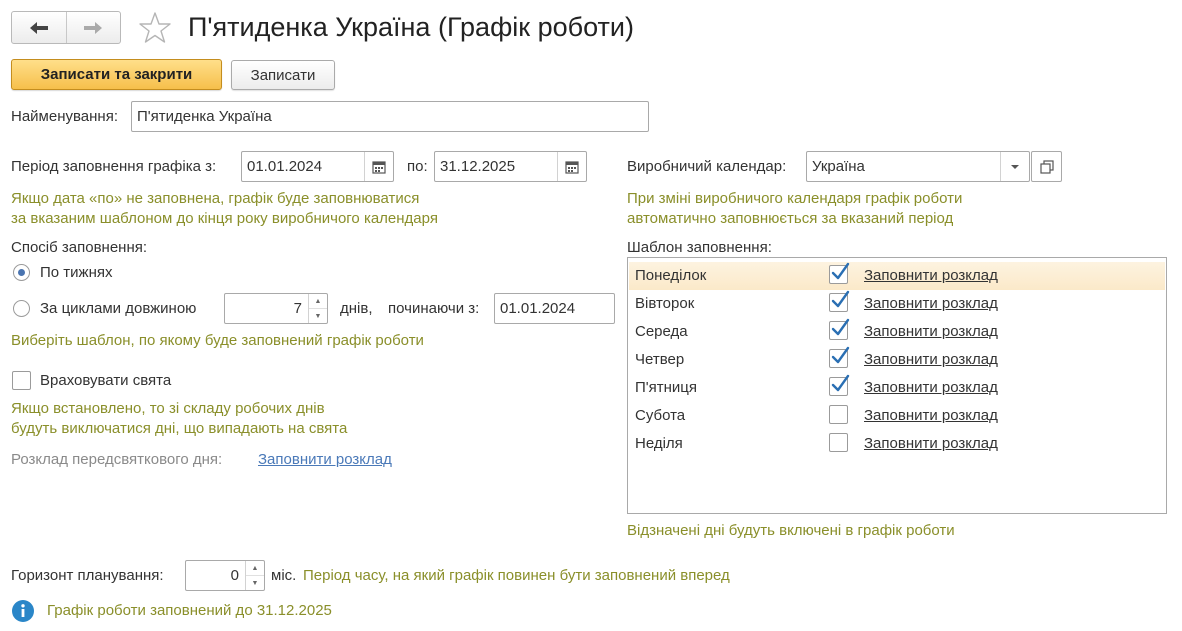  I want to click on star-icon, so click(155, 27).